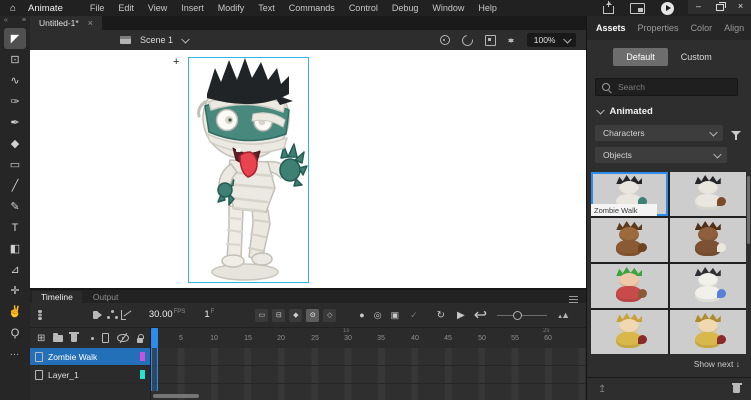  I want to click on rotate-stage-icon, so click(467, 40).